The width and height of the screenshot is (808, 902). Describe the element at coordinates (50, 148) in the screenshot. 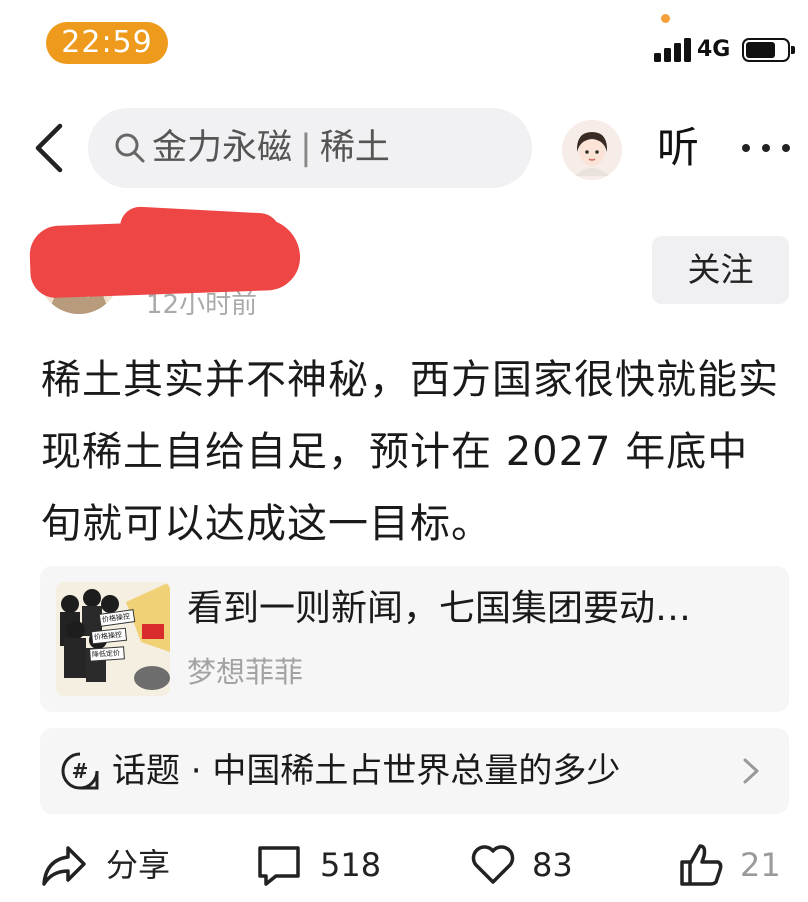

I see `back-icon` at that location.